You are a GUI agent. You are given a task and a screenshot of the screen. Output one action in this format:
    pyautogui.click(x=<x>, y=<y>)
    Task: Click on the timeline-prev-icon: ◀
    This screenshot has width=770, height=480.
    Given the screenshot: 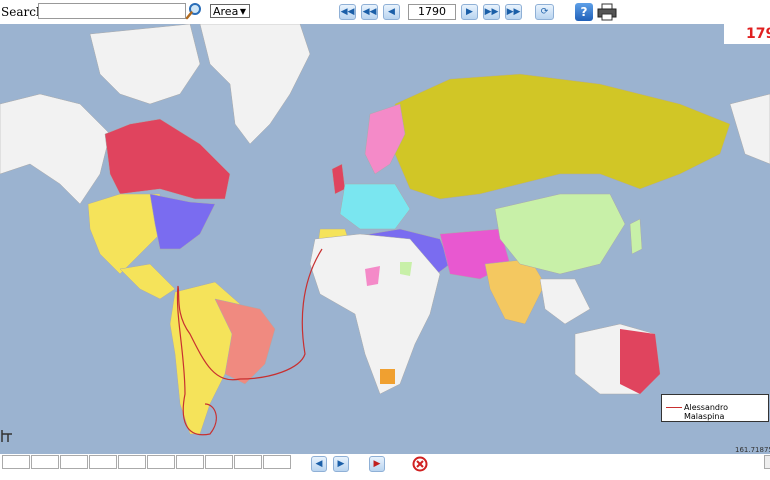 What is the action you would take?
    pyautogui.click(x=319, y=464)
    